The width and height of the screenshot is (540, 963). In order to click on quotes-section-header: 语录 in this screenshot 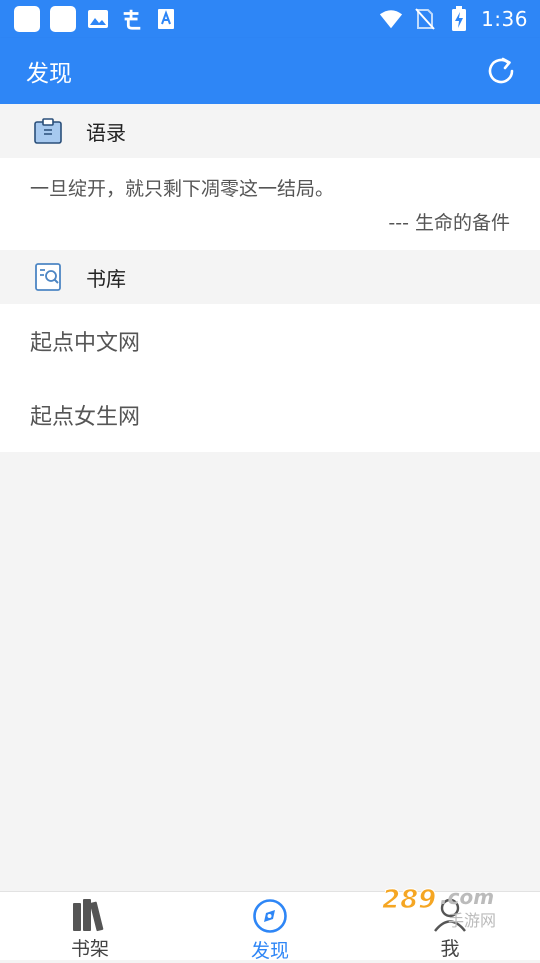, I will do `click(270, 131)`.